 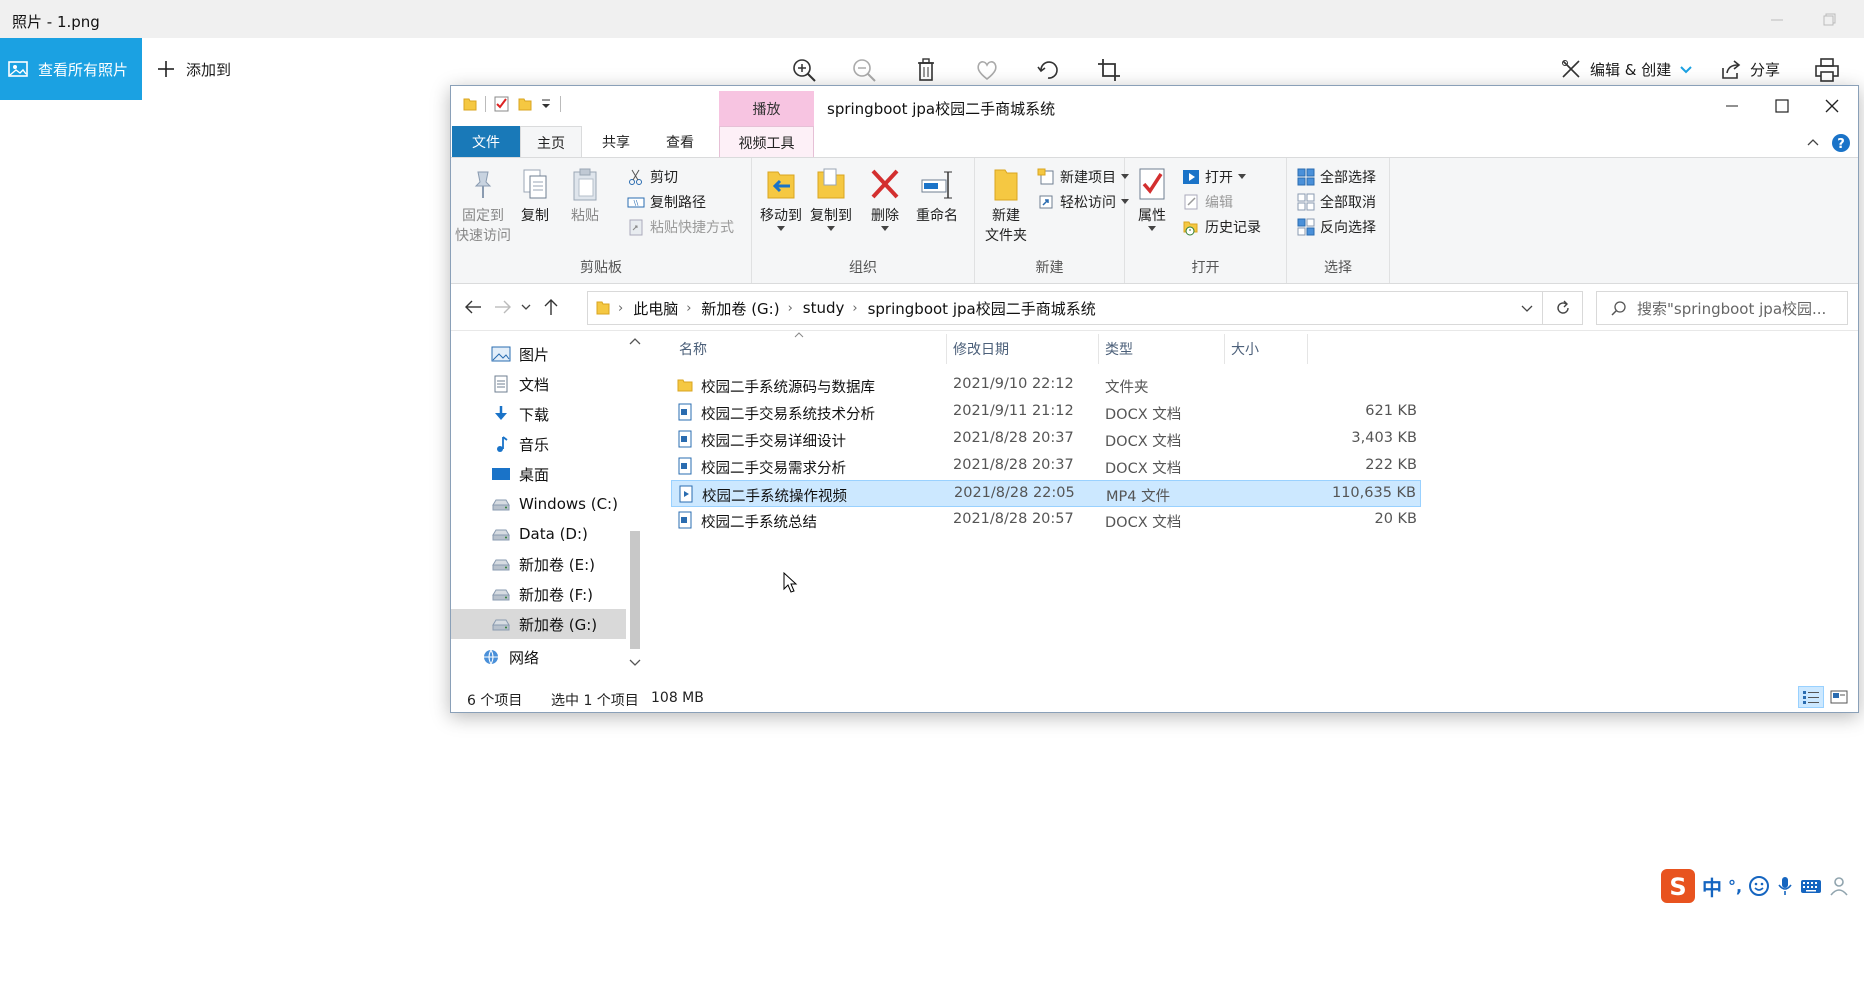 I want to click on keyboard-icon, so click(x=1811, y=886).